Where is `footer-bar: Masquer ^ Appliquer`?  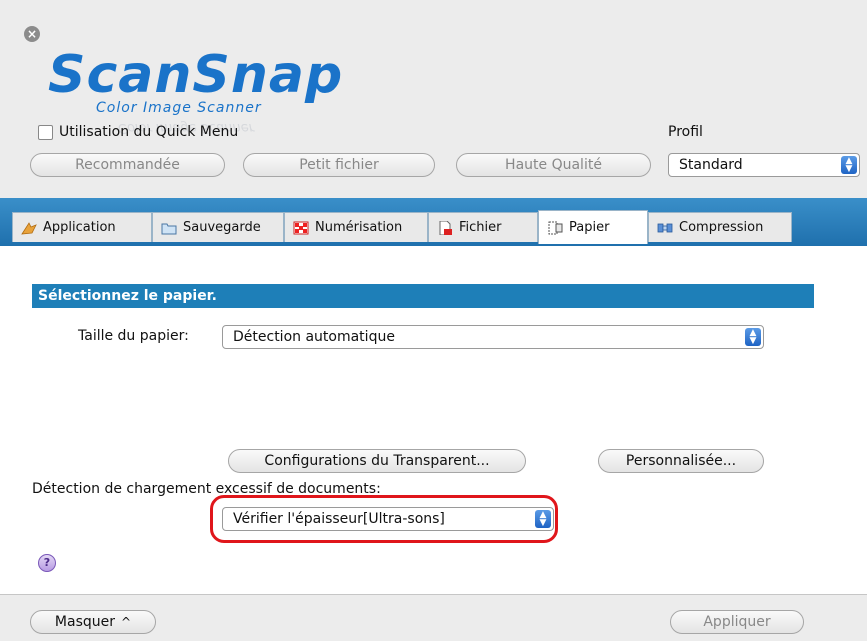 footer-bar: Masquer ^ Appliquer is located at coordinates (433, 617).